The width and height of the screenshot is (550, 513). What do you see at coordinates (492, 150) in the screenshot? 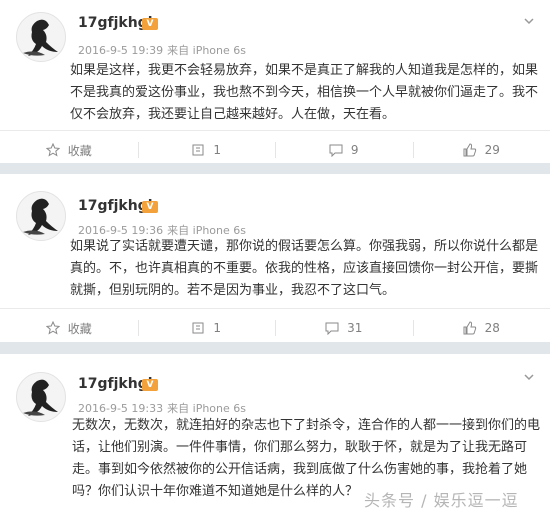
I see `like-count: 29` at bounding box center [492, 150].